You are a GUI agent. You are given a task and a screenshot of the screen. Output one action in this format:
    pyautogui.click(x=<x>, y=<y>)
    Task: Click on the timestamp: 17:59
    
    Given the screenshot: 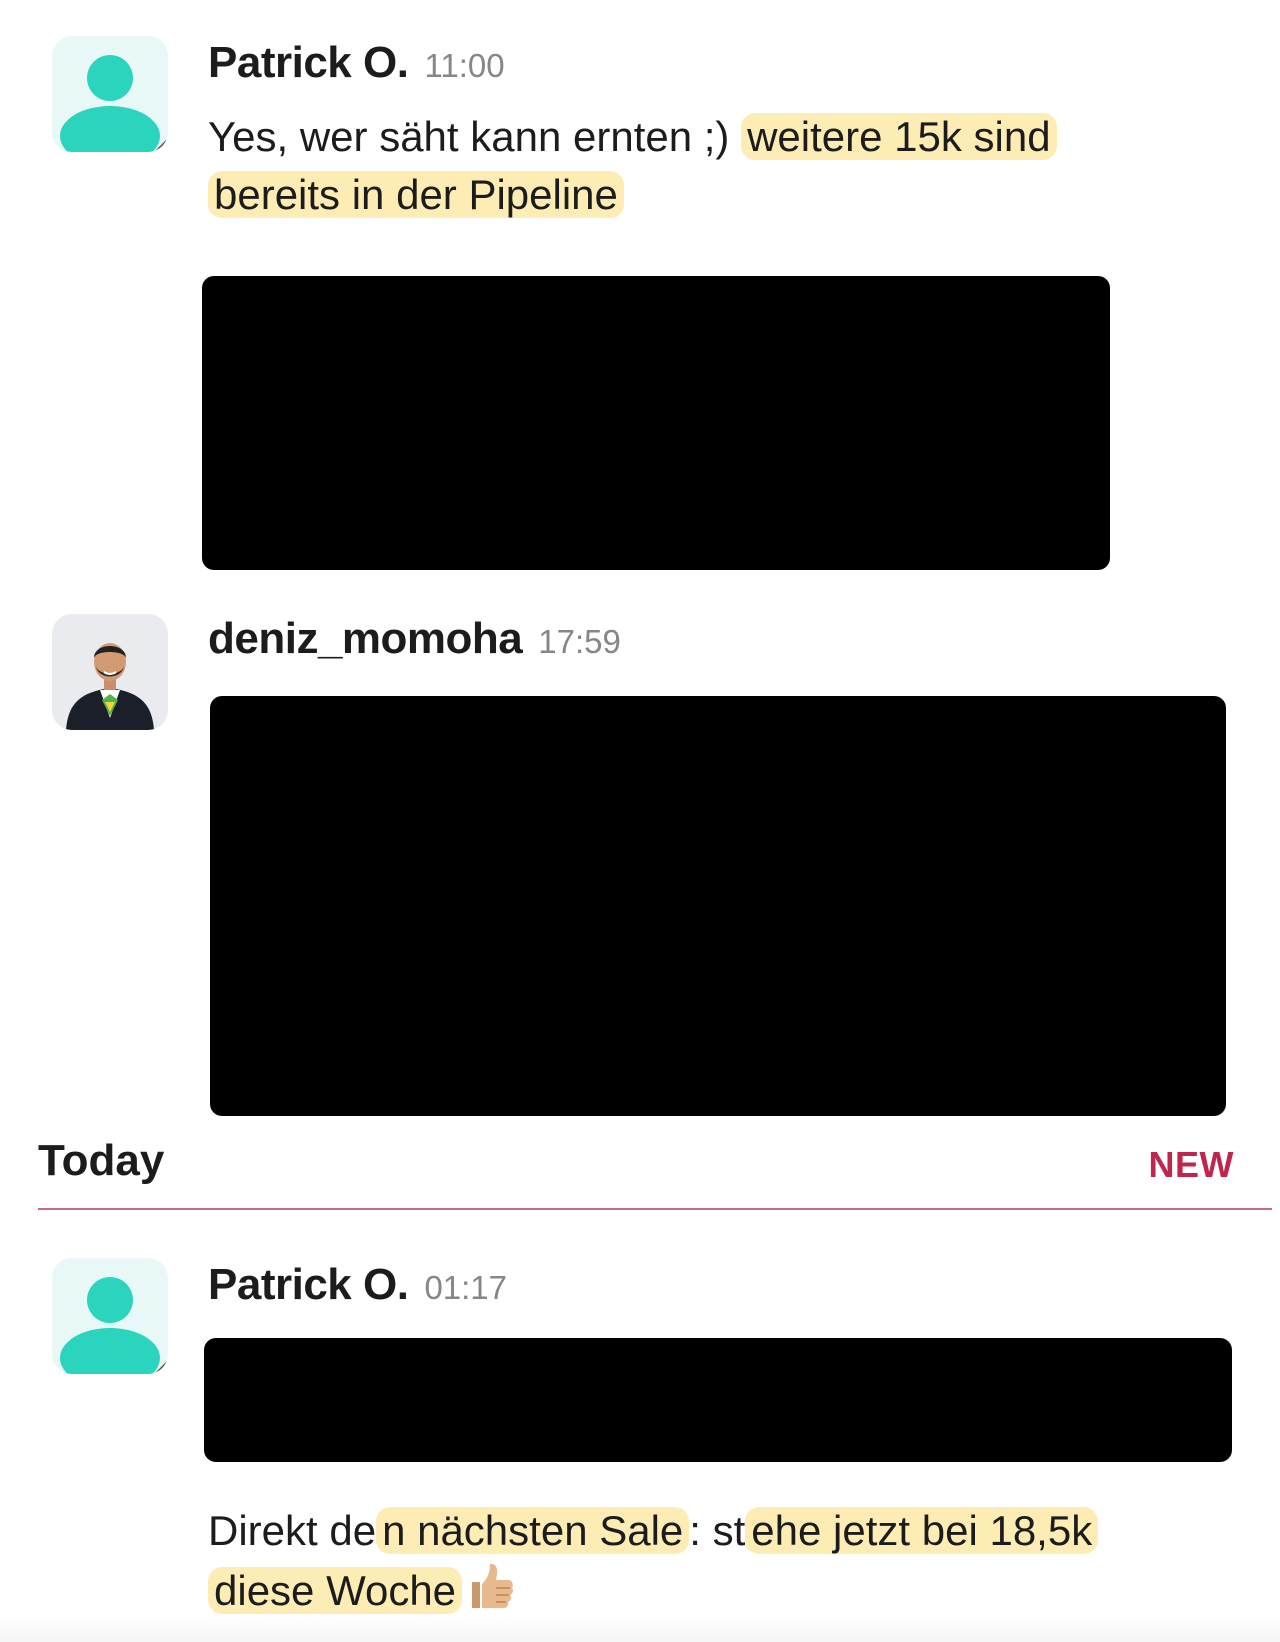 What is the action you would take?
    pyautogui.click(x=579, y=642)
    